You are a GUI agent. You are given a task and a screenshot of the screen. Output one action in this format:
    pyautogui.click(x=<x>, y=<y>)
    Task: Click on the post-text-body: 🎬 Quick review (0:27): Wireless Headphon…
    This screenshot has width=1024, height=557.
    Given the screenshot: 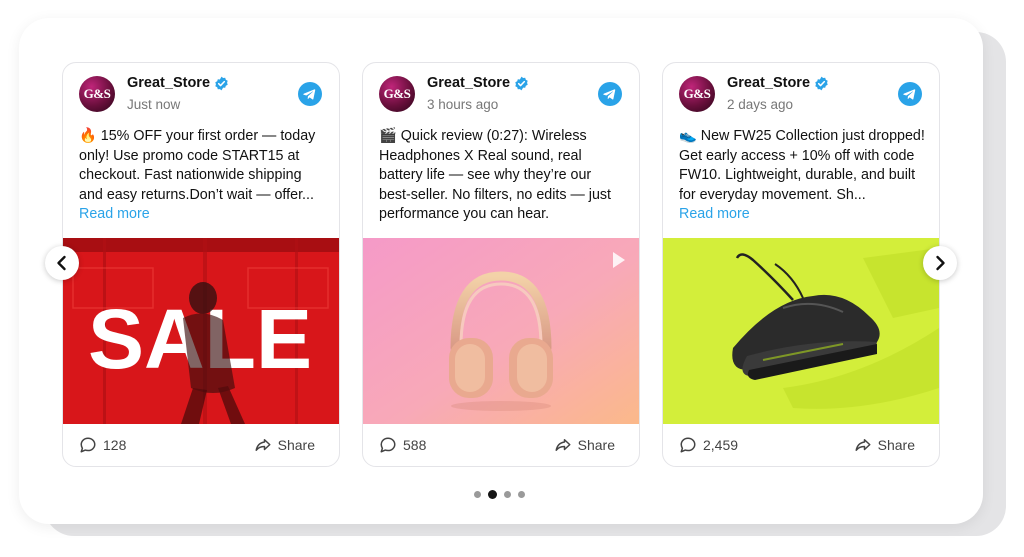 What is the action you would take?
    pyautogui.click(x=495, y=175)
    